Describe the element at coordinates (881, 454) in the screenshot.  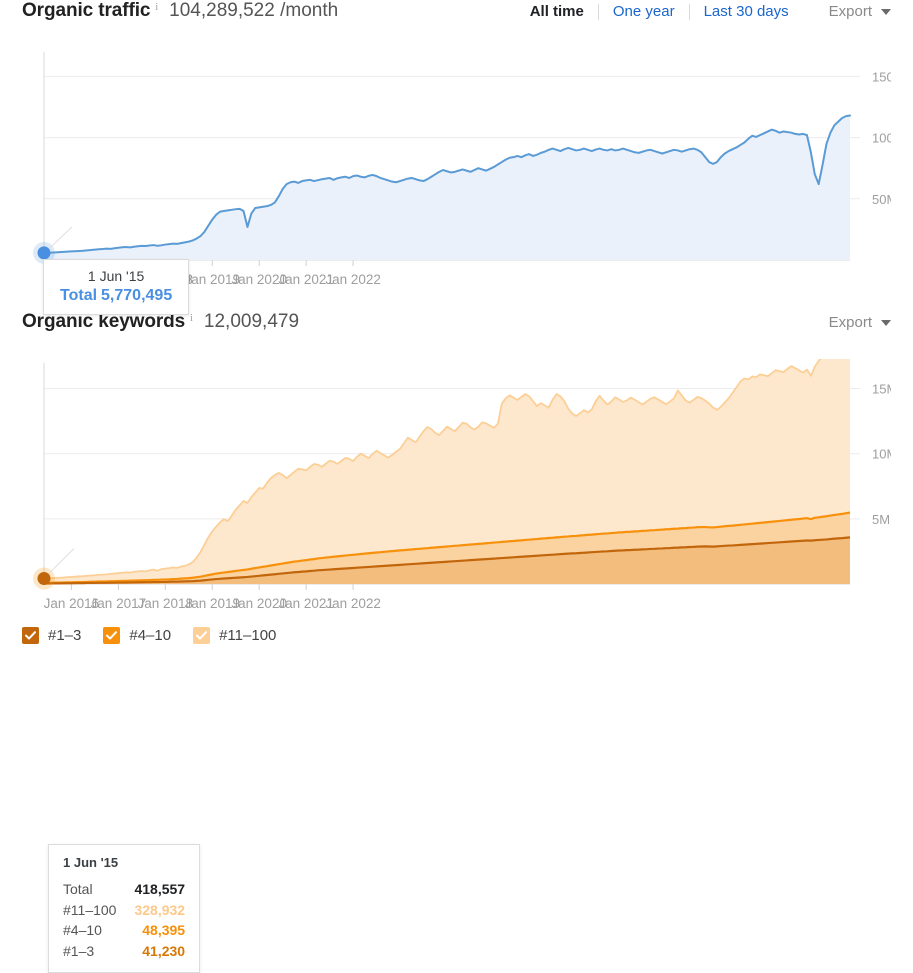
I see `y-axis-tick-label: 10M` at that location.